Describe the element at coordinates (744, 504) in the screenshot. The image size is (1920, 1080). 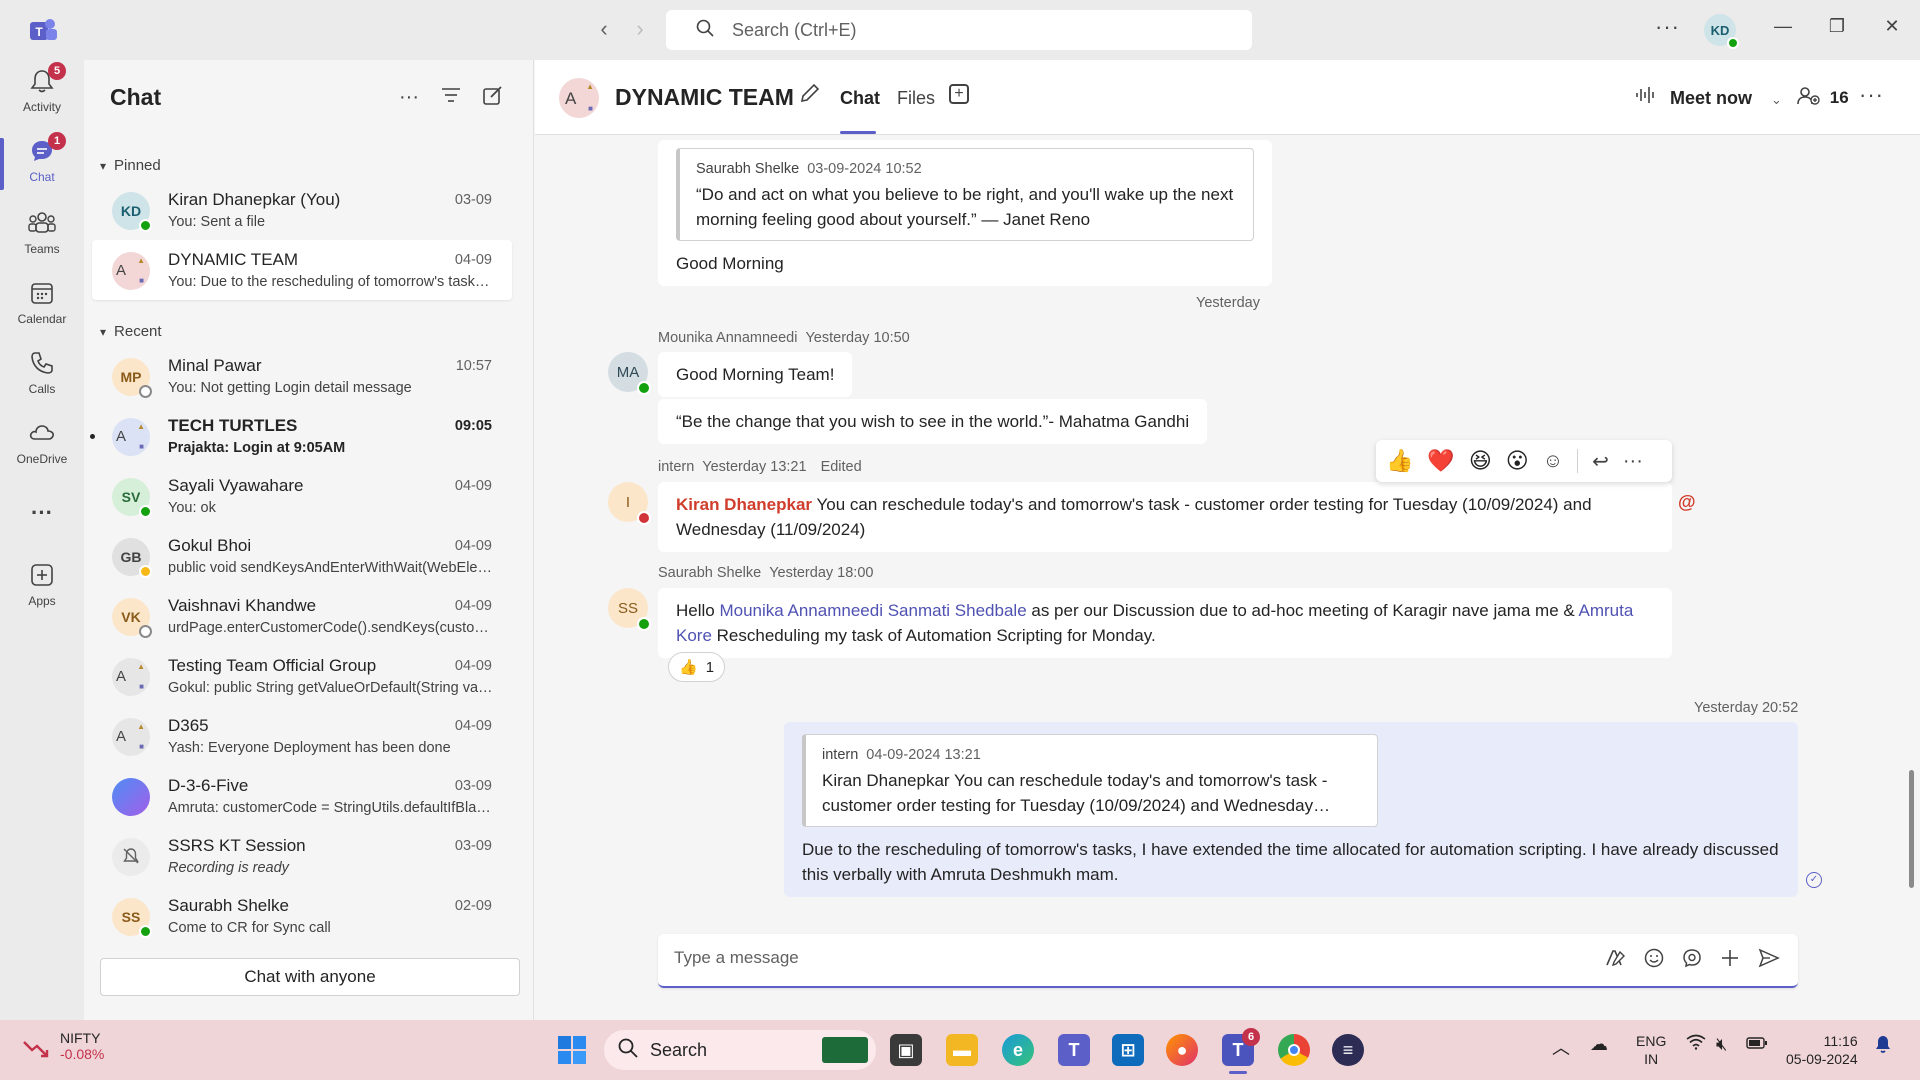
I see `mention: Kiran Dhanepkar` at that location.